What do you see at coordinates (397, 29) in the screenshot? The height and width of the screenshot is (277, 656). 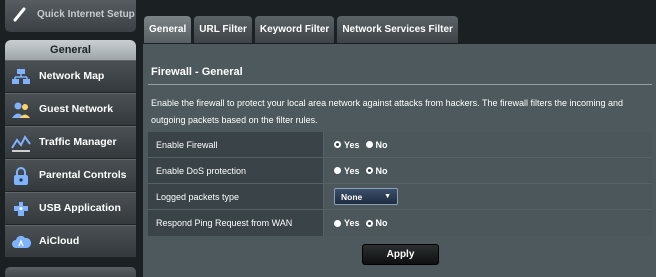 I see `tab-network-services-filter: Network Services Filter` at bounding box center [397, 29].